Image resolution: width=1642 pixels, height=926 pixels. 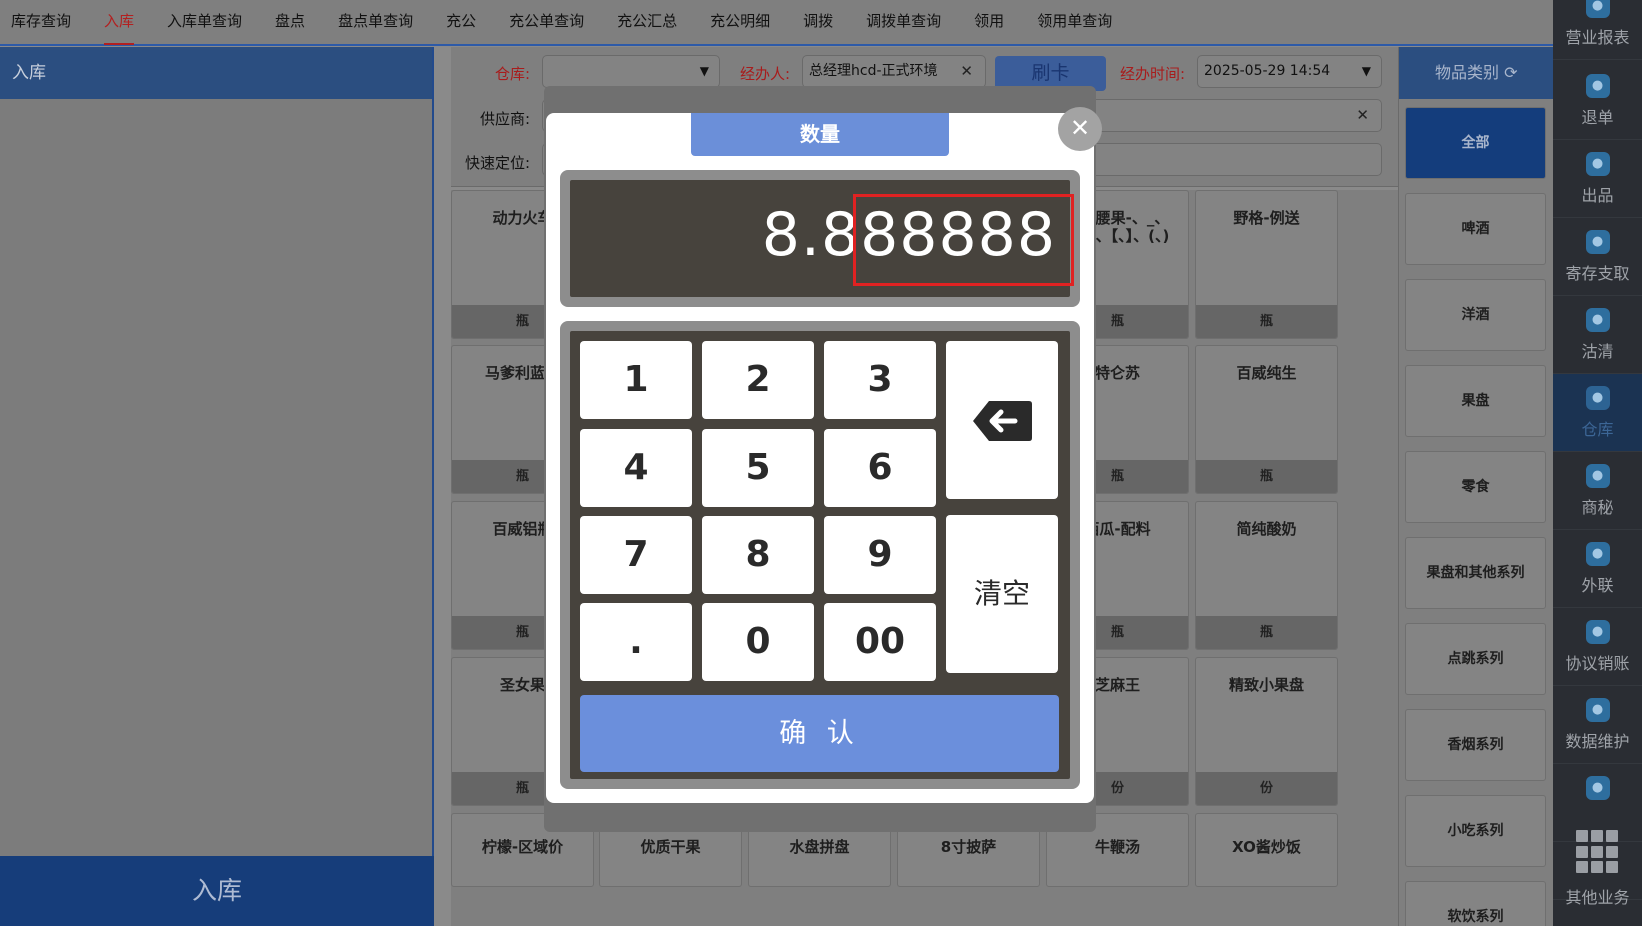 I want to click on clear-button: 清空, so click(x=1002, y=594).